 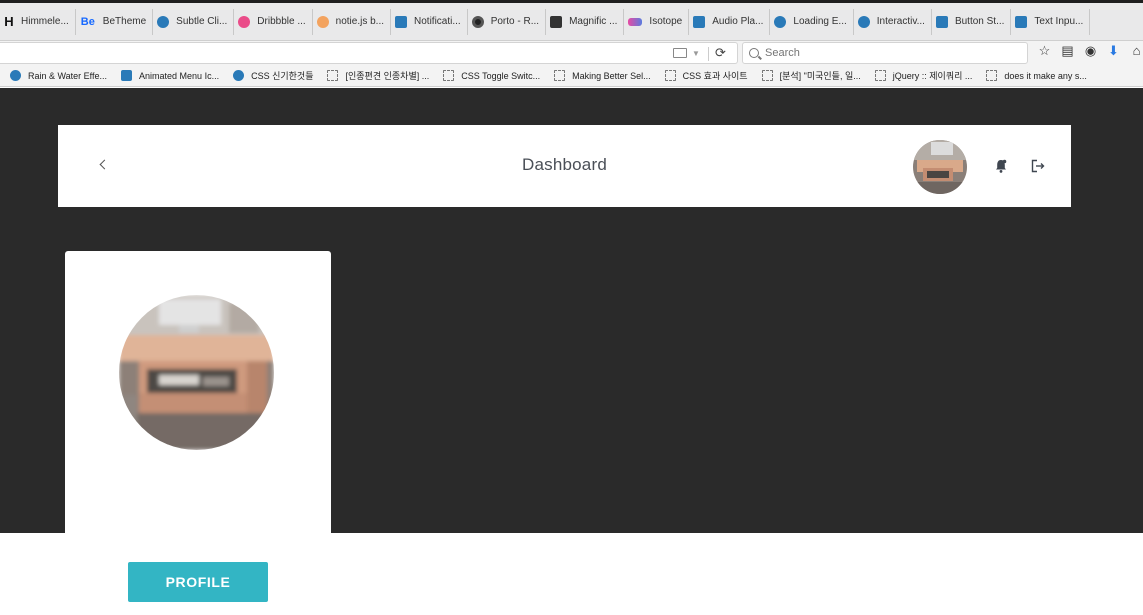 What do you see at coordinates (1113, 51) in the screenshot?
I see `download-icon: ⬇` at bounding box center [1113, 51].